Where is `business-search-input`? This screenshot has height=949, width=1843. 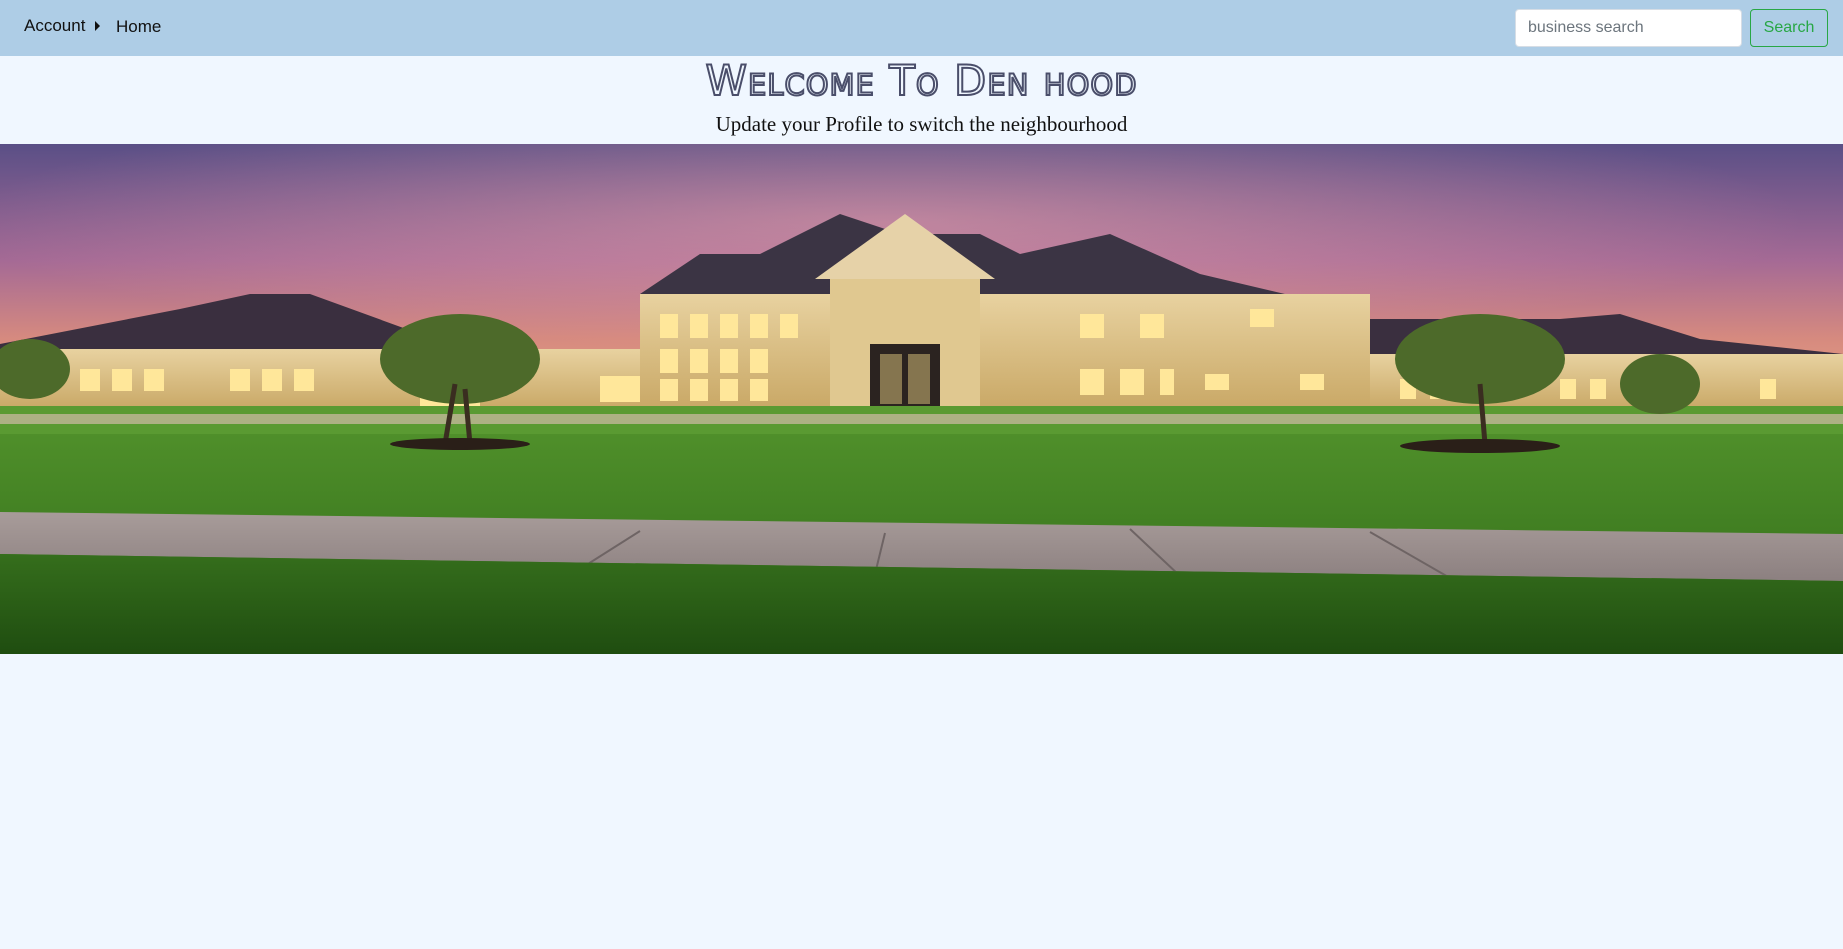 business-search-input is located at coordinates (1628, 28).